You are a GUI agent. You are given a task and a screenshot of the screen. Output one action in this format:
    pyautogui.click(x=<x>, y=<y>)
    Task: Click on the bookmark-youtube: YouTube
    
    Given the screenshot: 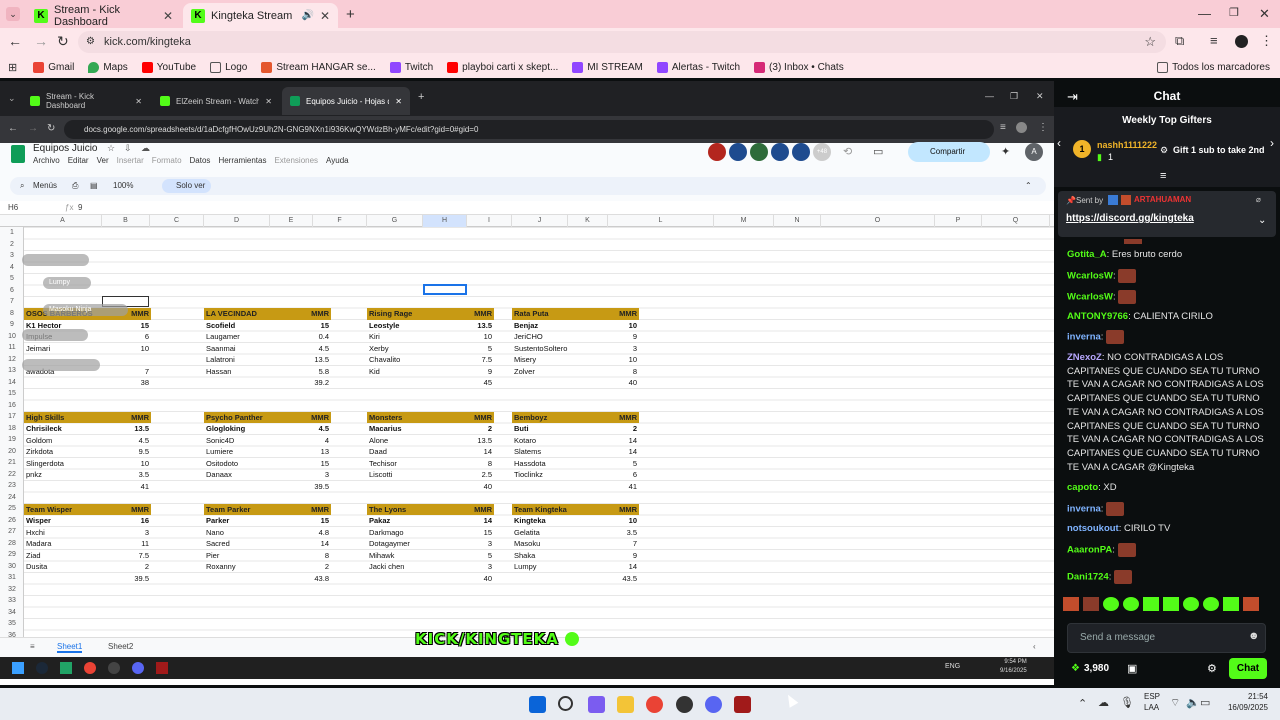 What is the action you would take?
    pyautogui.click(x=168, y=67)
    